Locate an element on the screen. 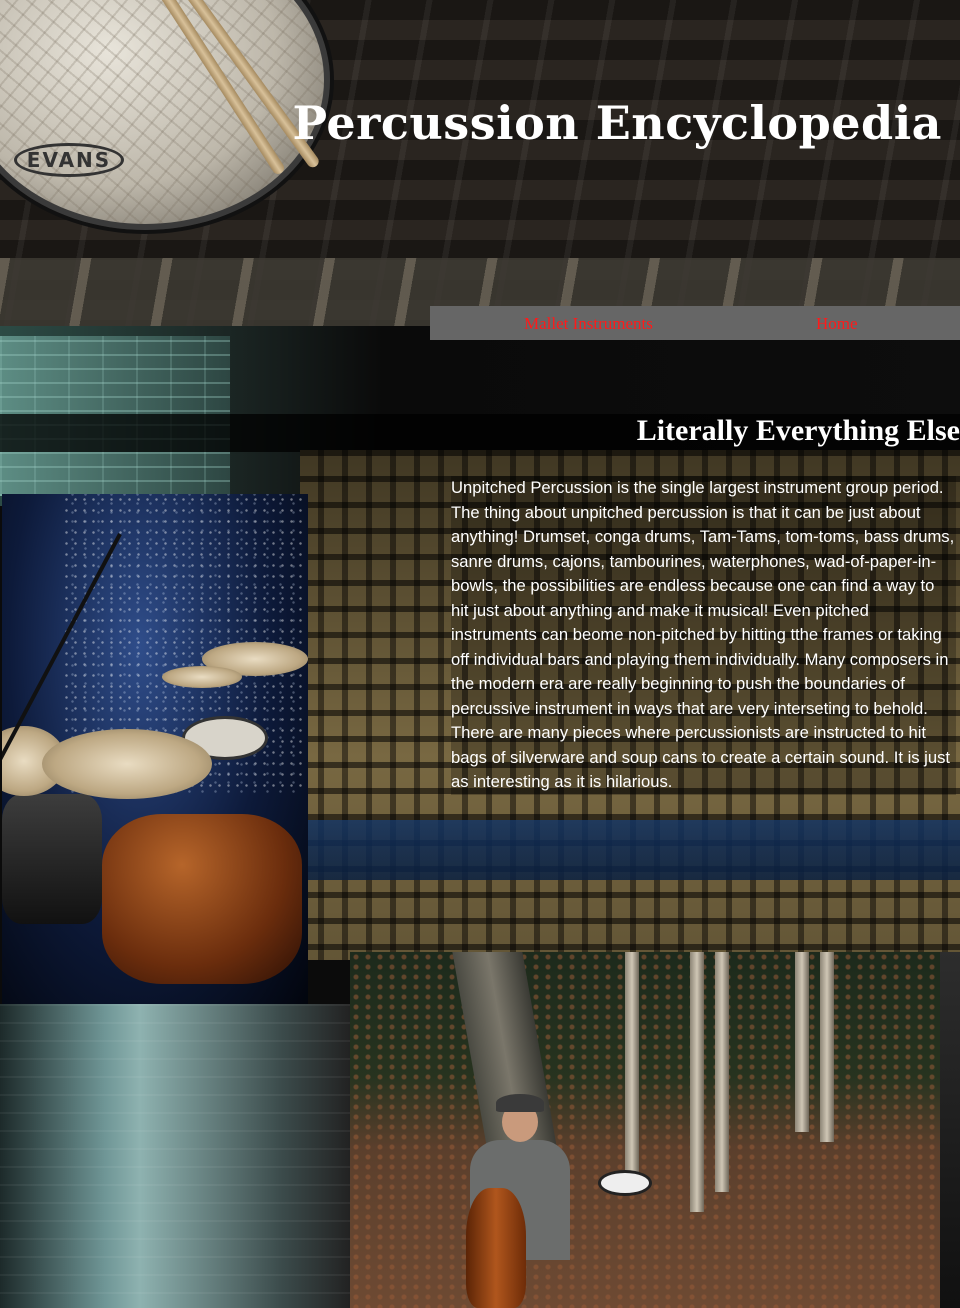 The width and height of the screenshot is (960, 1308). nav-link-home: Home is located at coordinates (837, 324).